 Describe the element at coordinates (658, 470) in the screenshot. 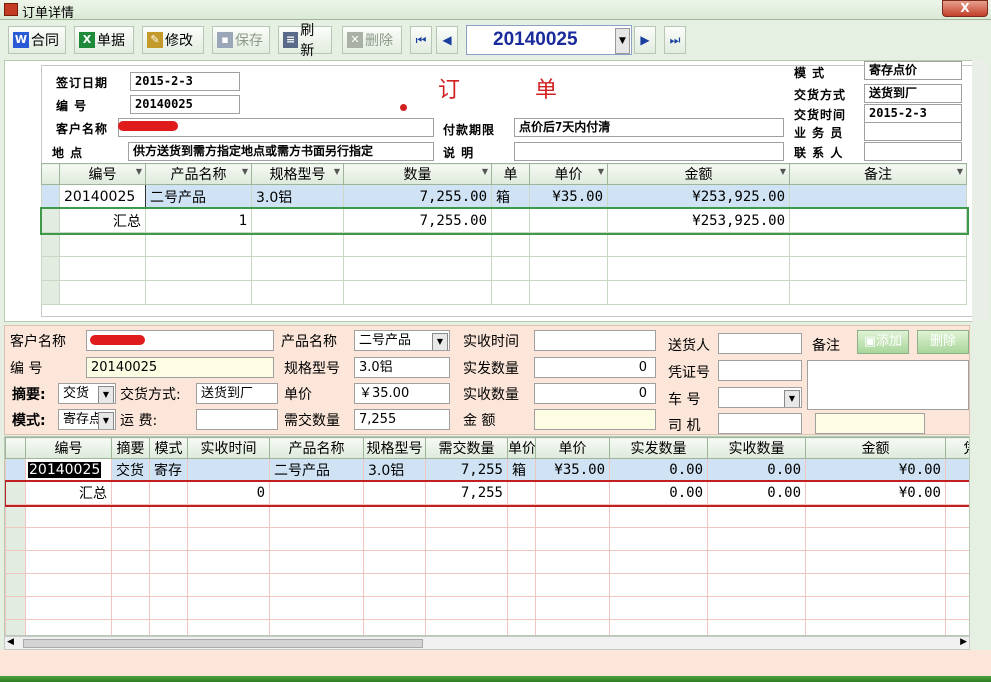

I see `cell-sent: 0.00` at that location.